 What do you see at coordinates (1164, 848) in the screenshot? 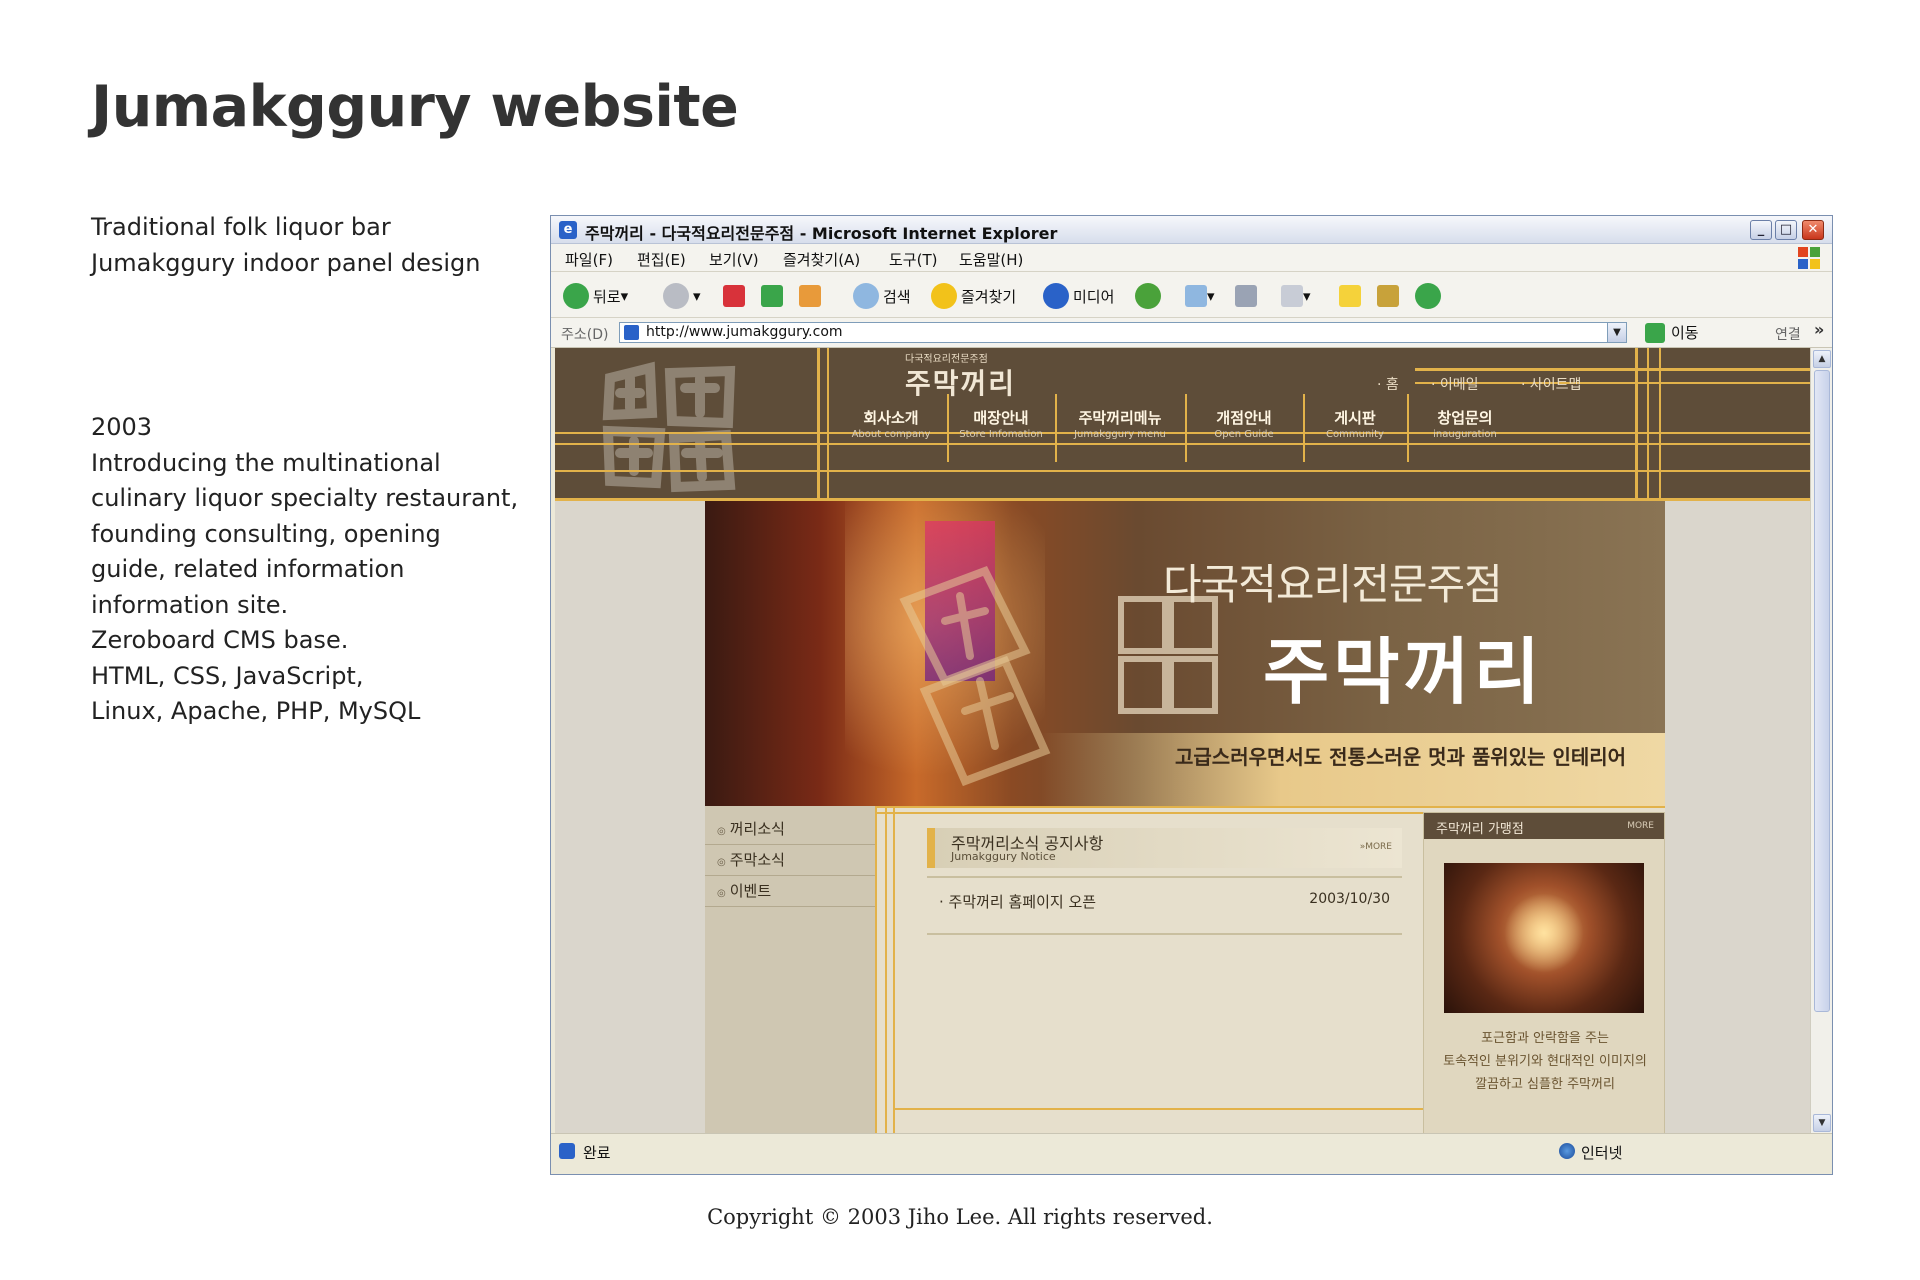
I see `notice-header: 주막꺼리소식 공지사항 Jumakggury Notice »MORE` at bounding box center [1164, 848].